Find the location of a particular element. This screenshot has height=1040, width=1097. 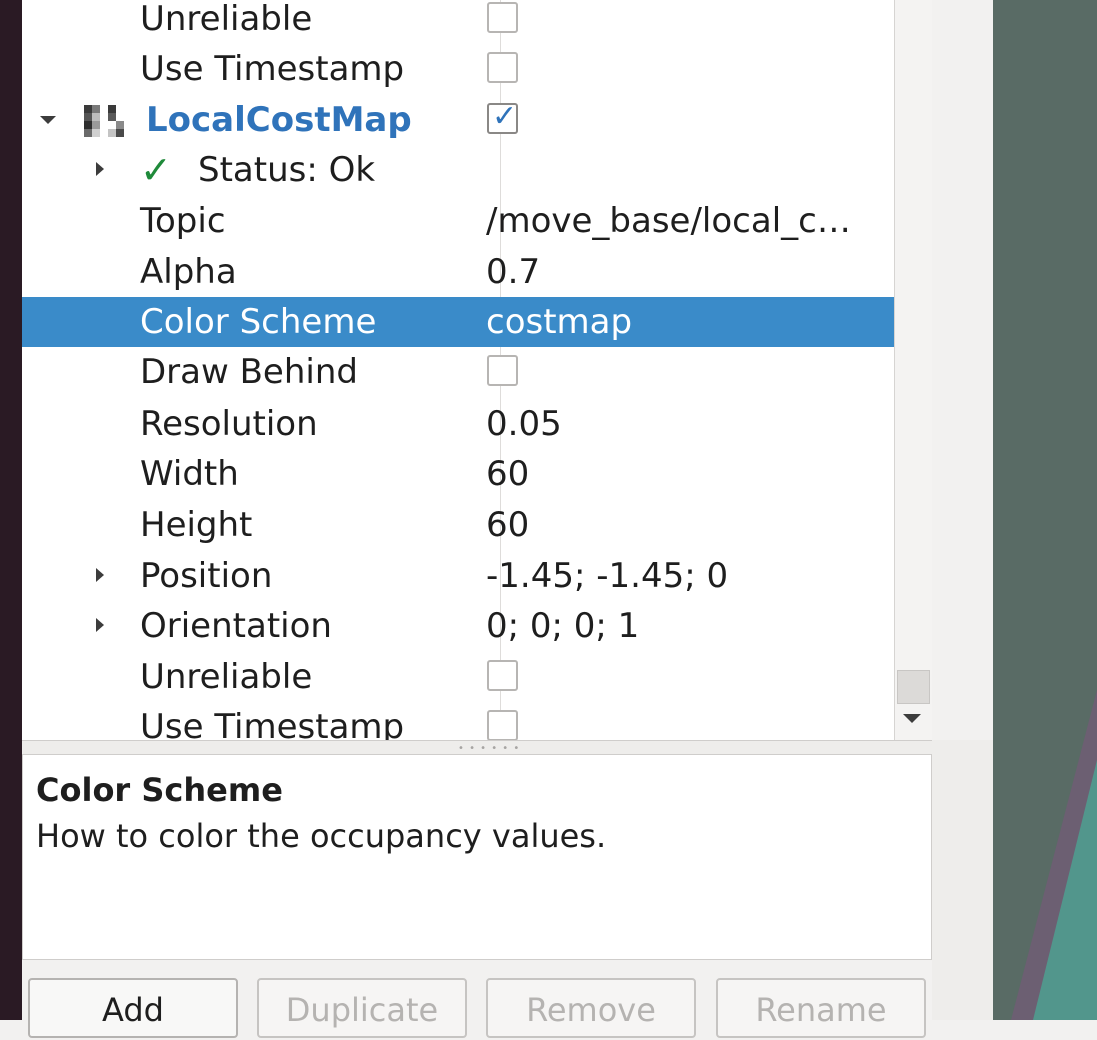

description-text: How to color the occupancy values. is located at coordinates (321, 836).